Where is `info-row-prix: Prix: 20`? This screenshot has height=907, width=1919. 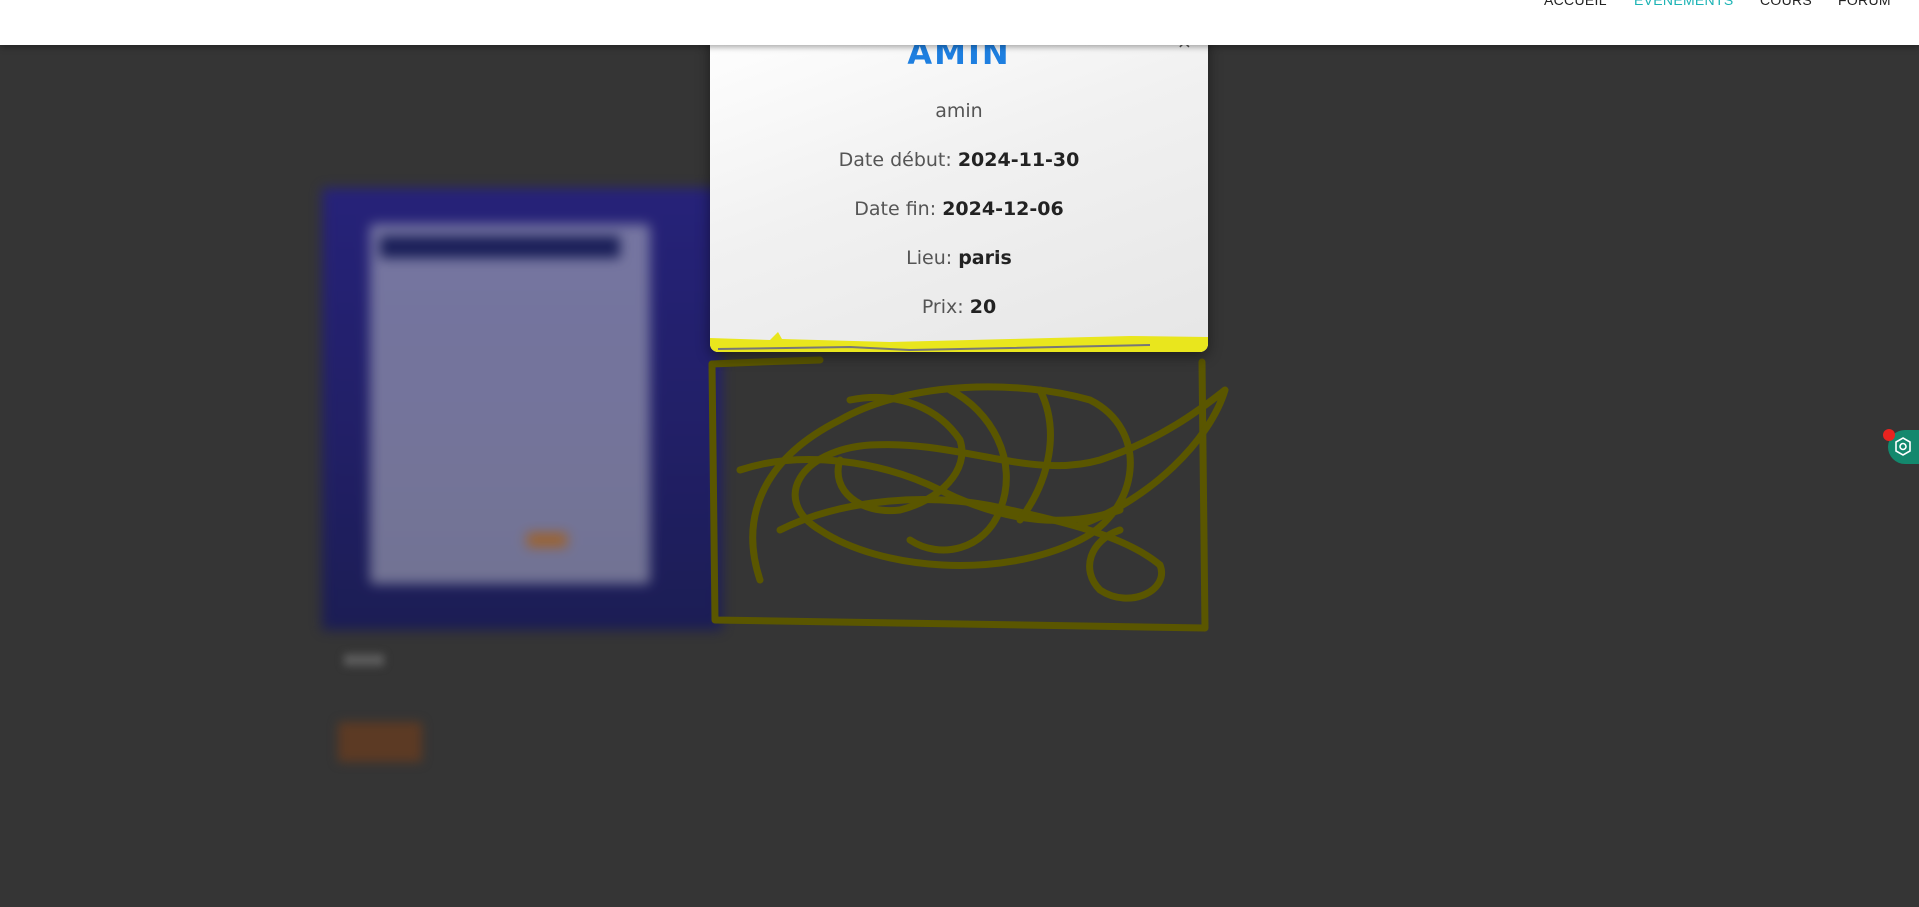 info-row-prix: Prix: 20 is located at coordinates (959, 307).